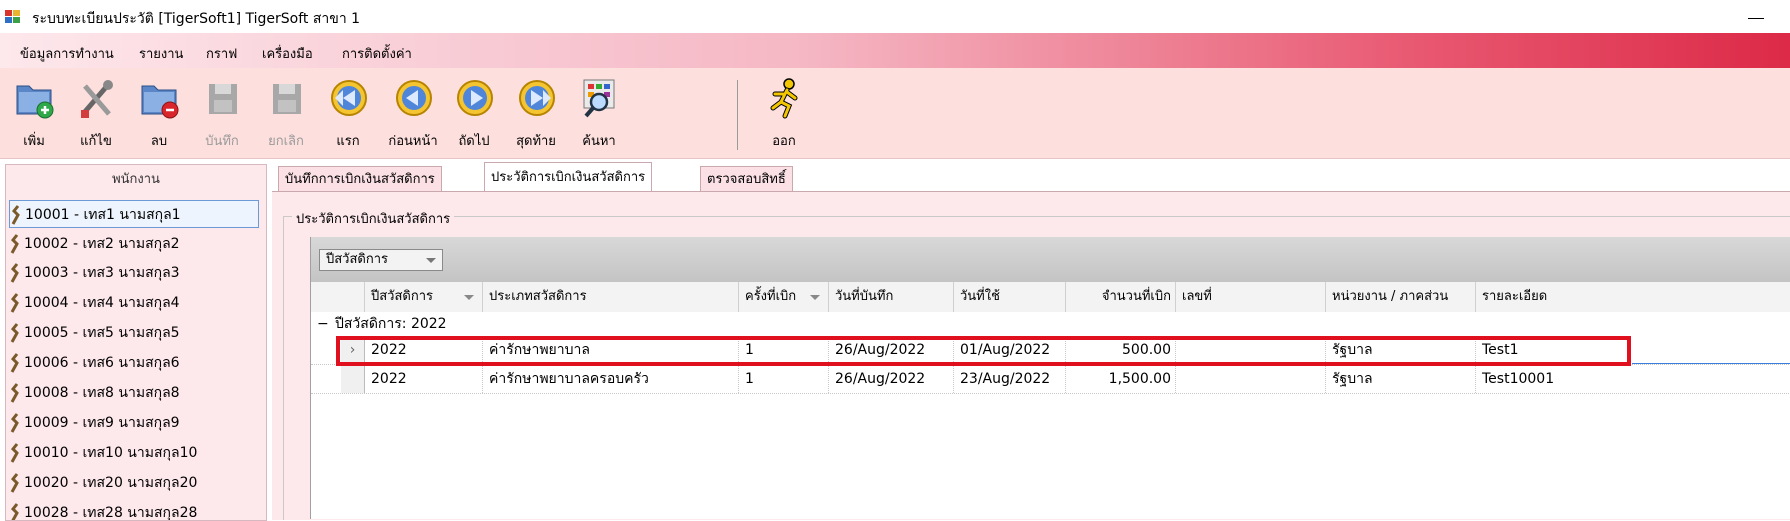 The image size is (1790, 521). I want to click on header-indicator, so click(338, 297).